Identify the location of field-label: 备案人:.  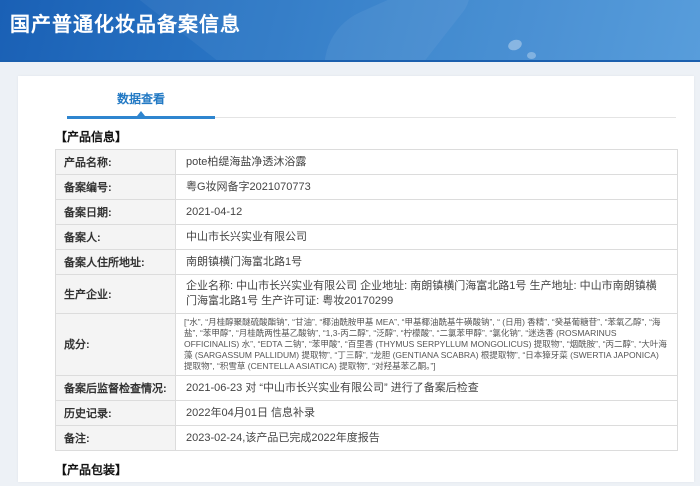
(115, 237).